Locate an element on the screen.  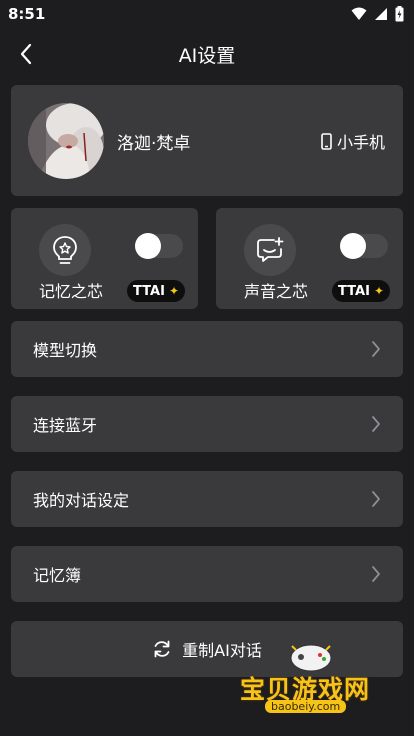
battery-icon is located at coordinates (399, 14).